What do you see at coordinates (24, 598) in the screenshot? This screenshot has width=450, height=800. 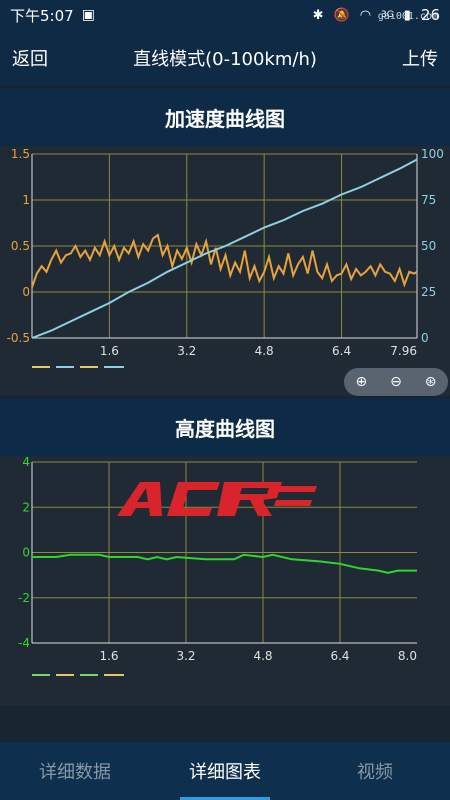 I see `y-tick-label: -2` at bounding box center [24, 598].